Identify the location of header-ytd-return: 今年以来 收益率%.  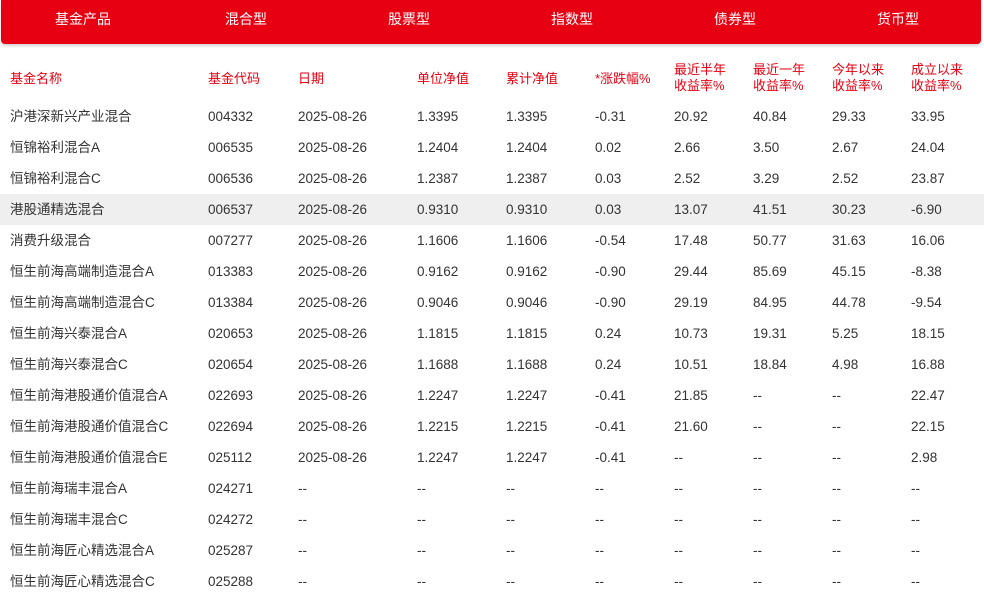
(858, 78).